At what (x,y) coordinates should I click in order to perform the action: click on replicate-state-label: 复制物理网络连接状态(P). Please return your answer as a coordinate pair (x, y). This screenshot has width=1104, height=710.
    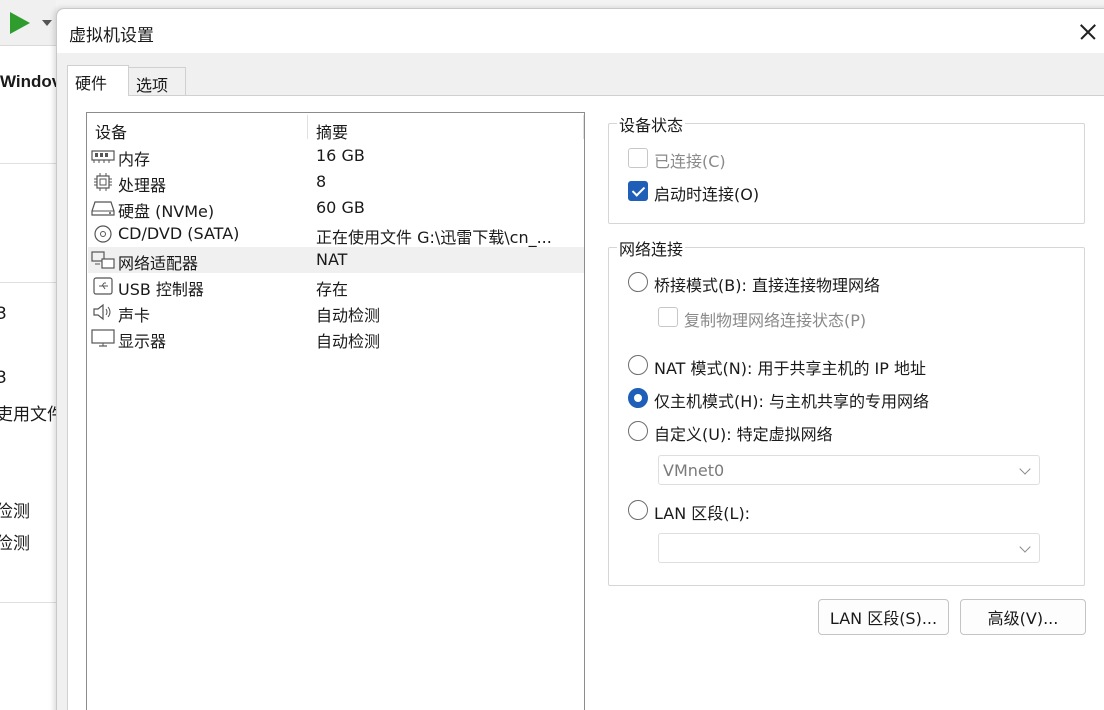
    Looking at the image, I should click on (775, 319).